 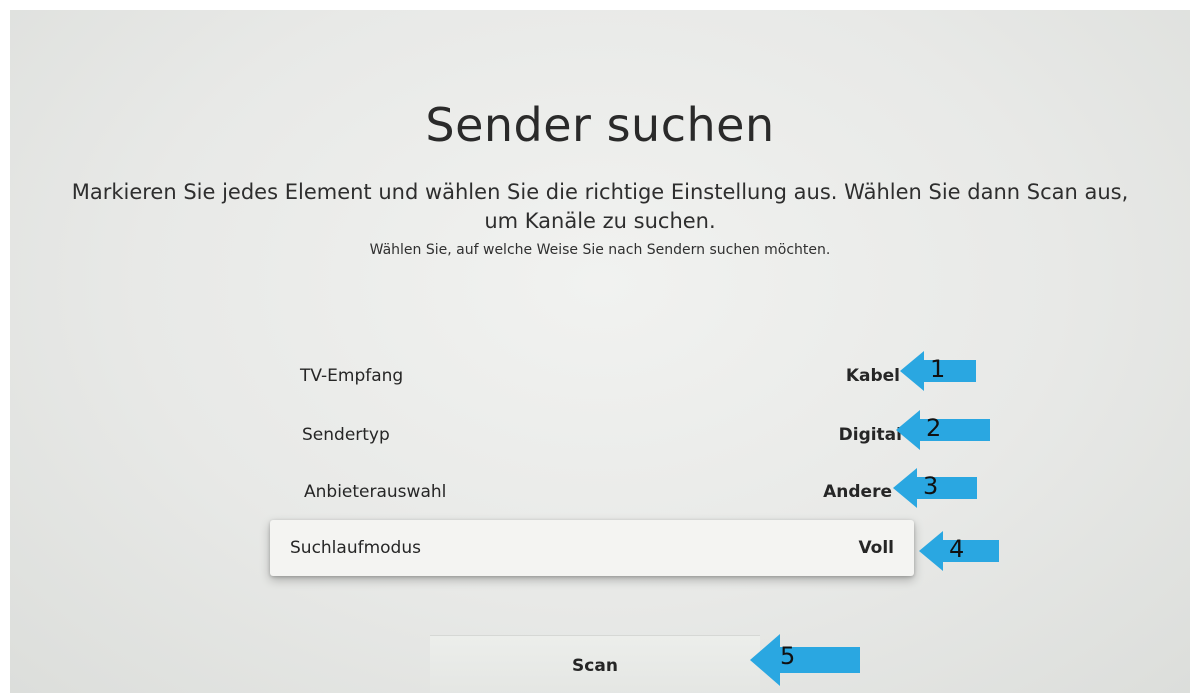 I want to click on scan-button: Scan, so click(x=595, y=664).